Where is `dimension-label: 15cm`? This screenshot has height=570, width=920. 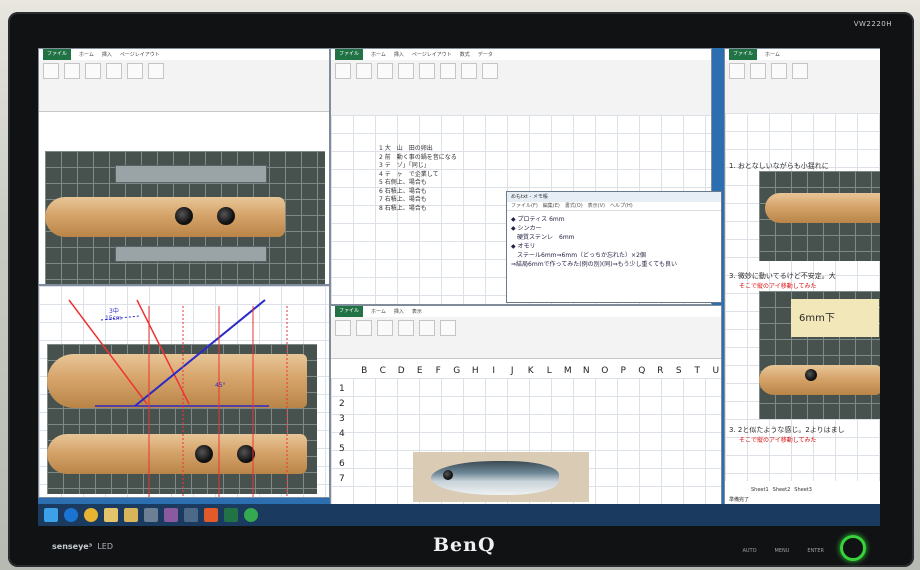
dimension-label: 15cm is located at coordinates (113, 318).